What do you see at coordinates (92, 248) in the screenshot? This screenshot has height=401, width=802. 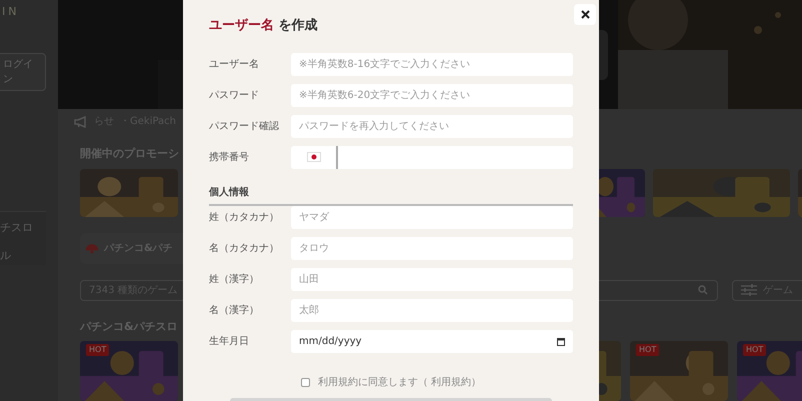 I see `fan-icon` at bounding box center [92, 248].